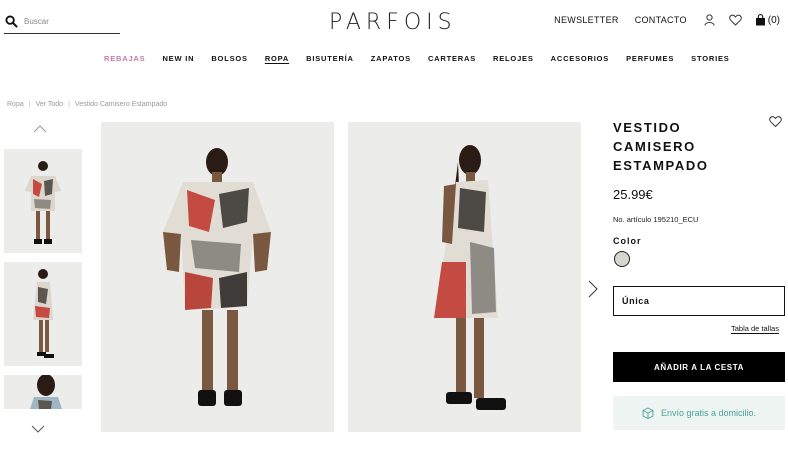 This screenshot has width=788, height=450. I want to click on nav-item-bisuteria: BISUTERÍA, so click(330, 58).